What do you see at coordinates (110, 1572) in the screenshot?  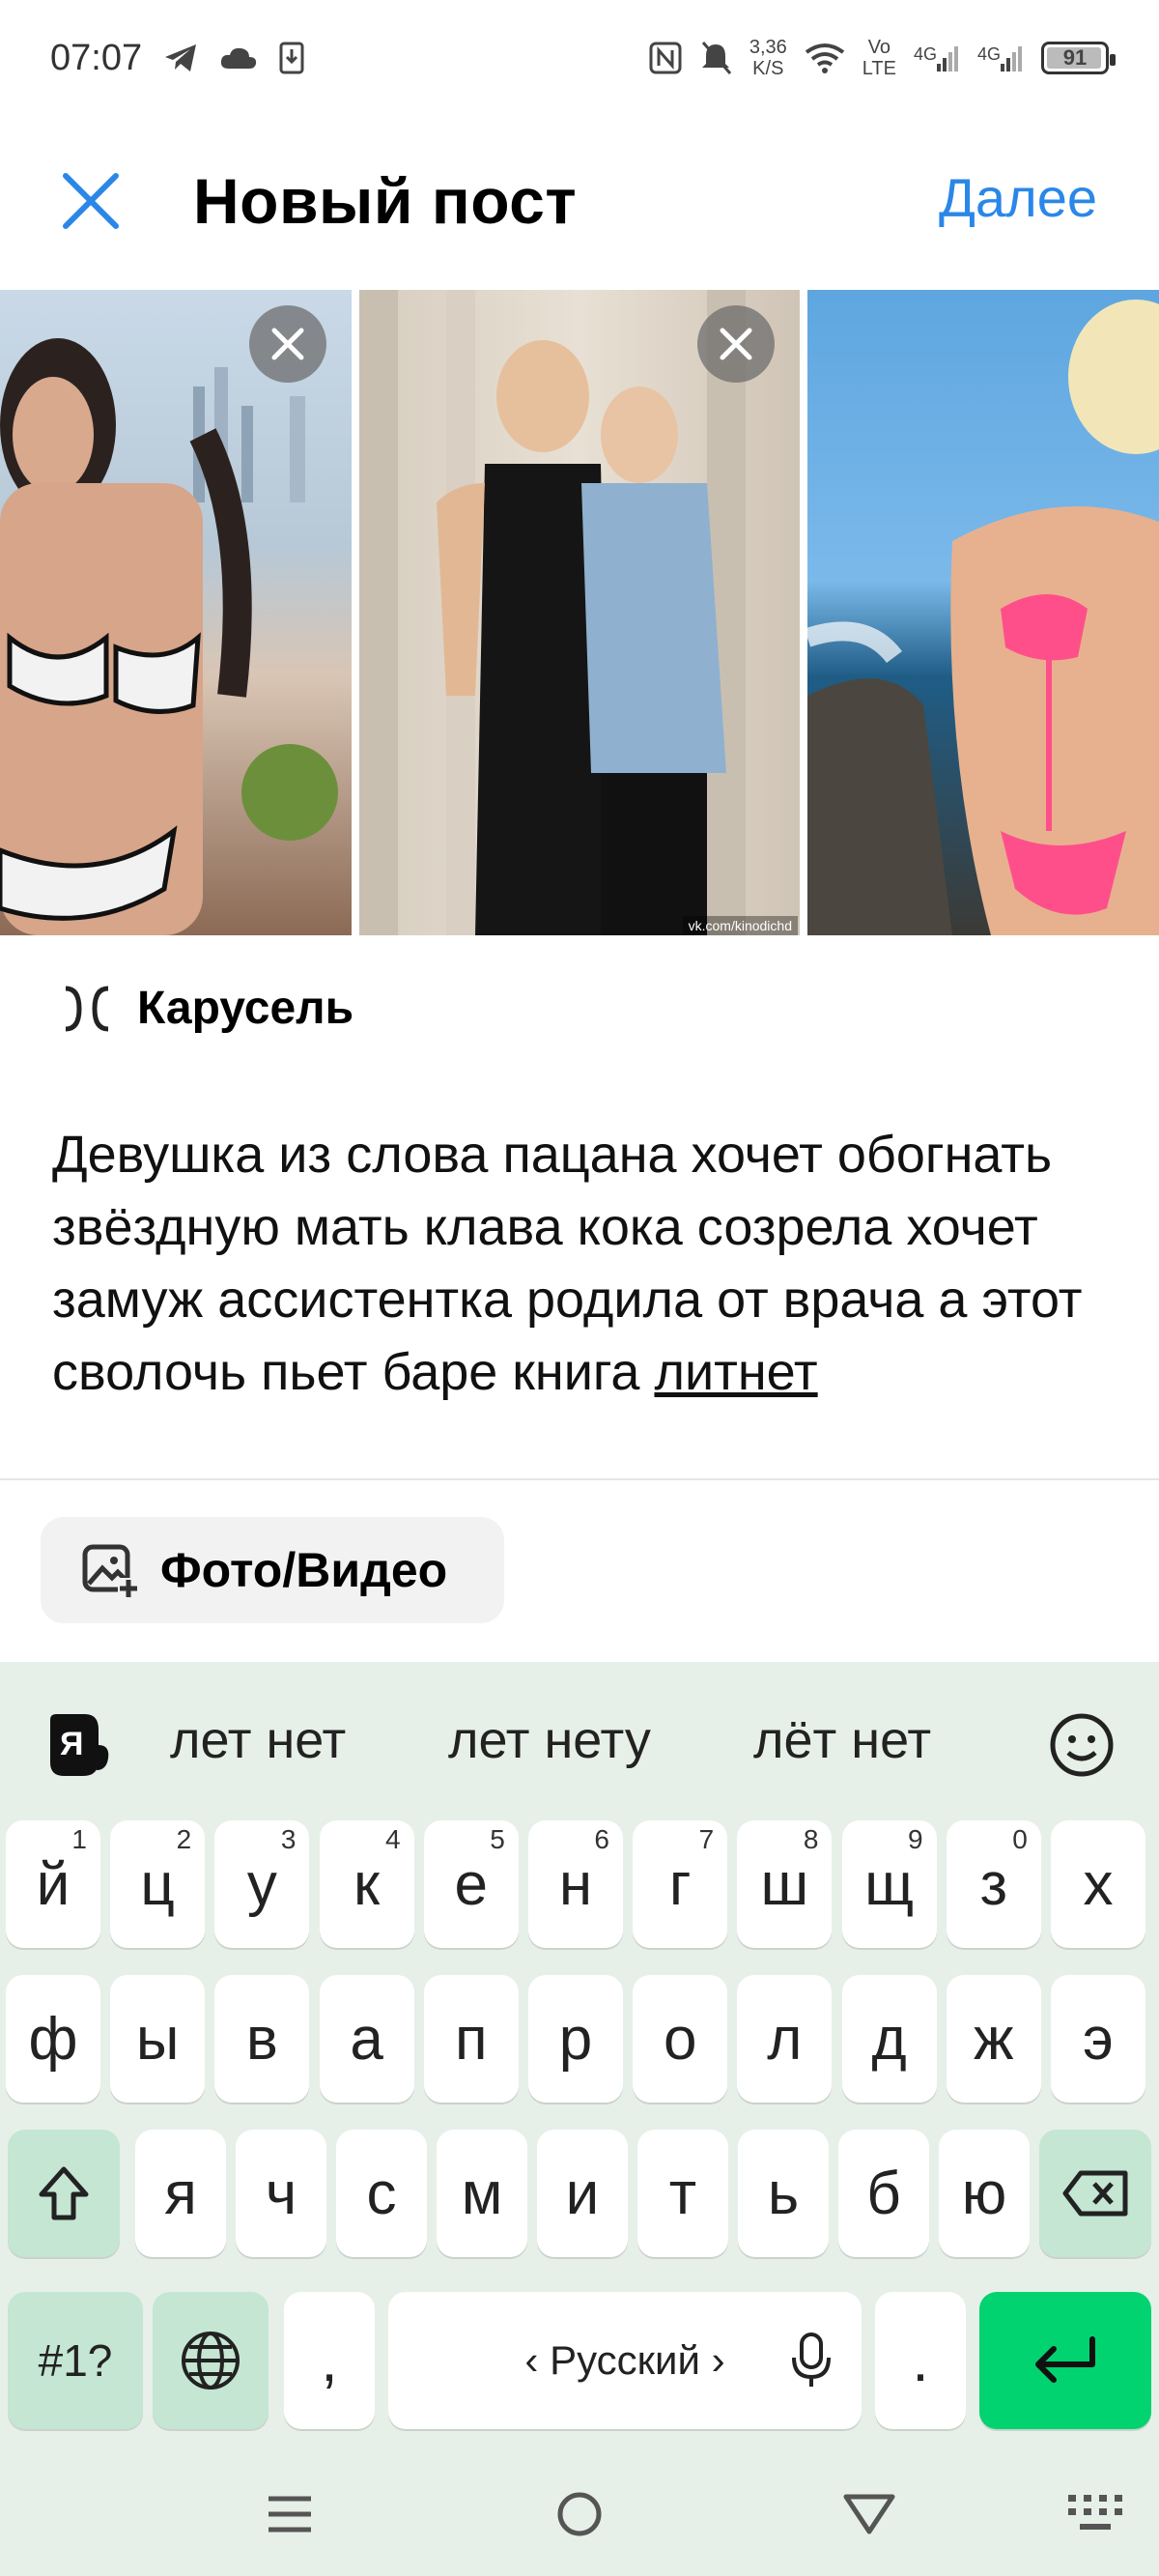 I see `image-add-icon` at bounding box center [110, 1572].